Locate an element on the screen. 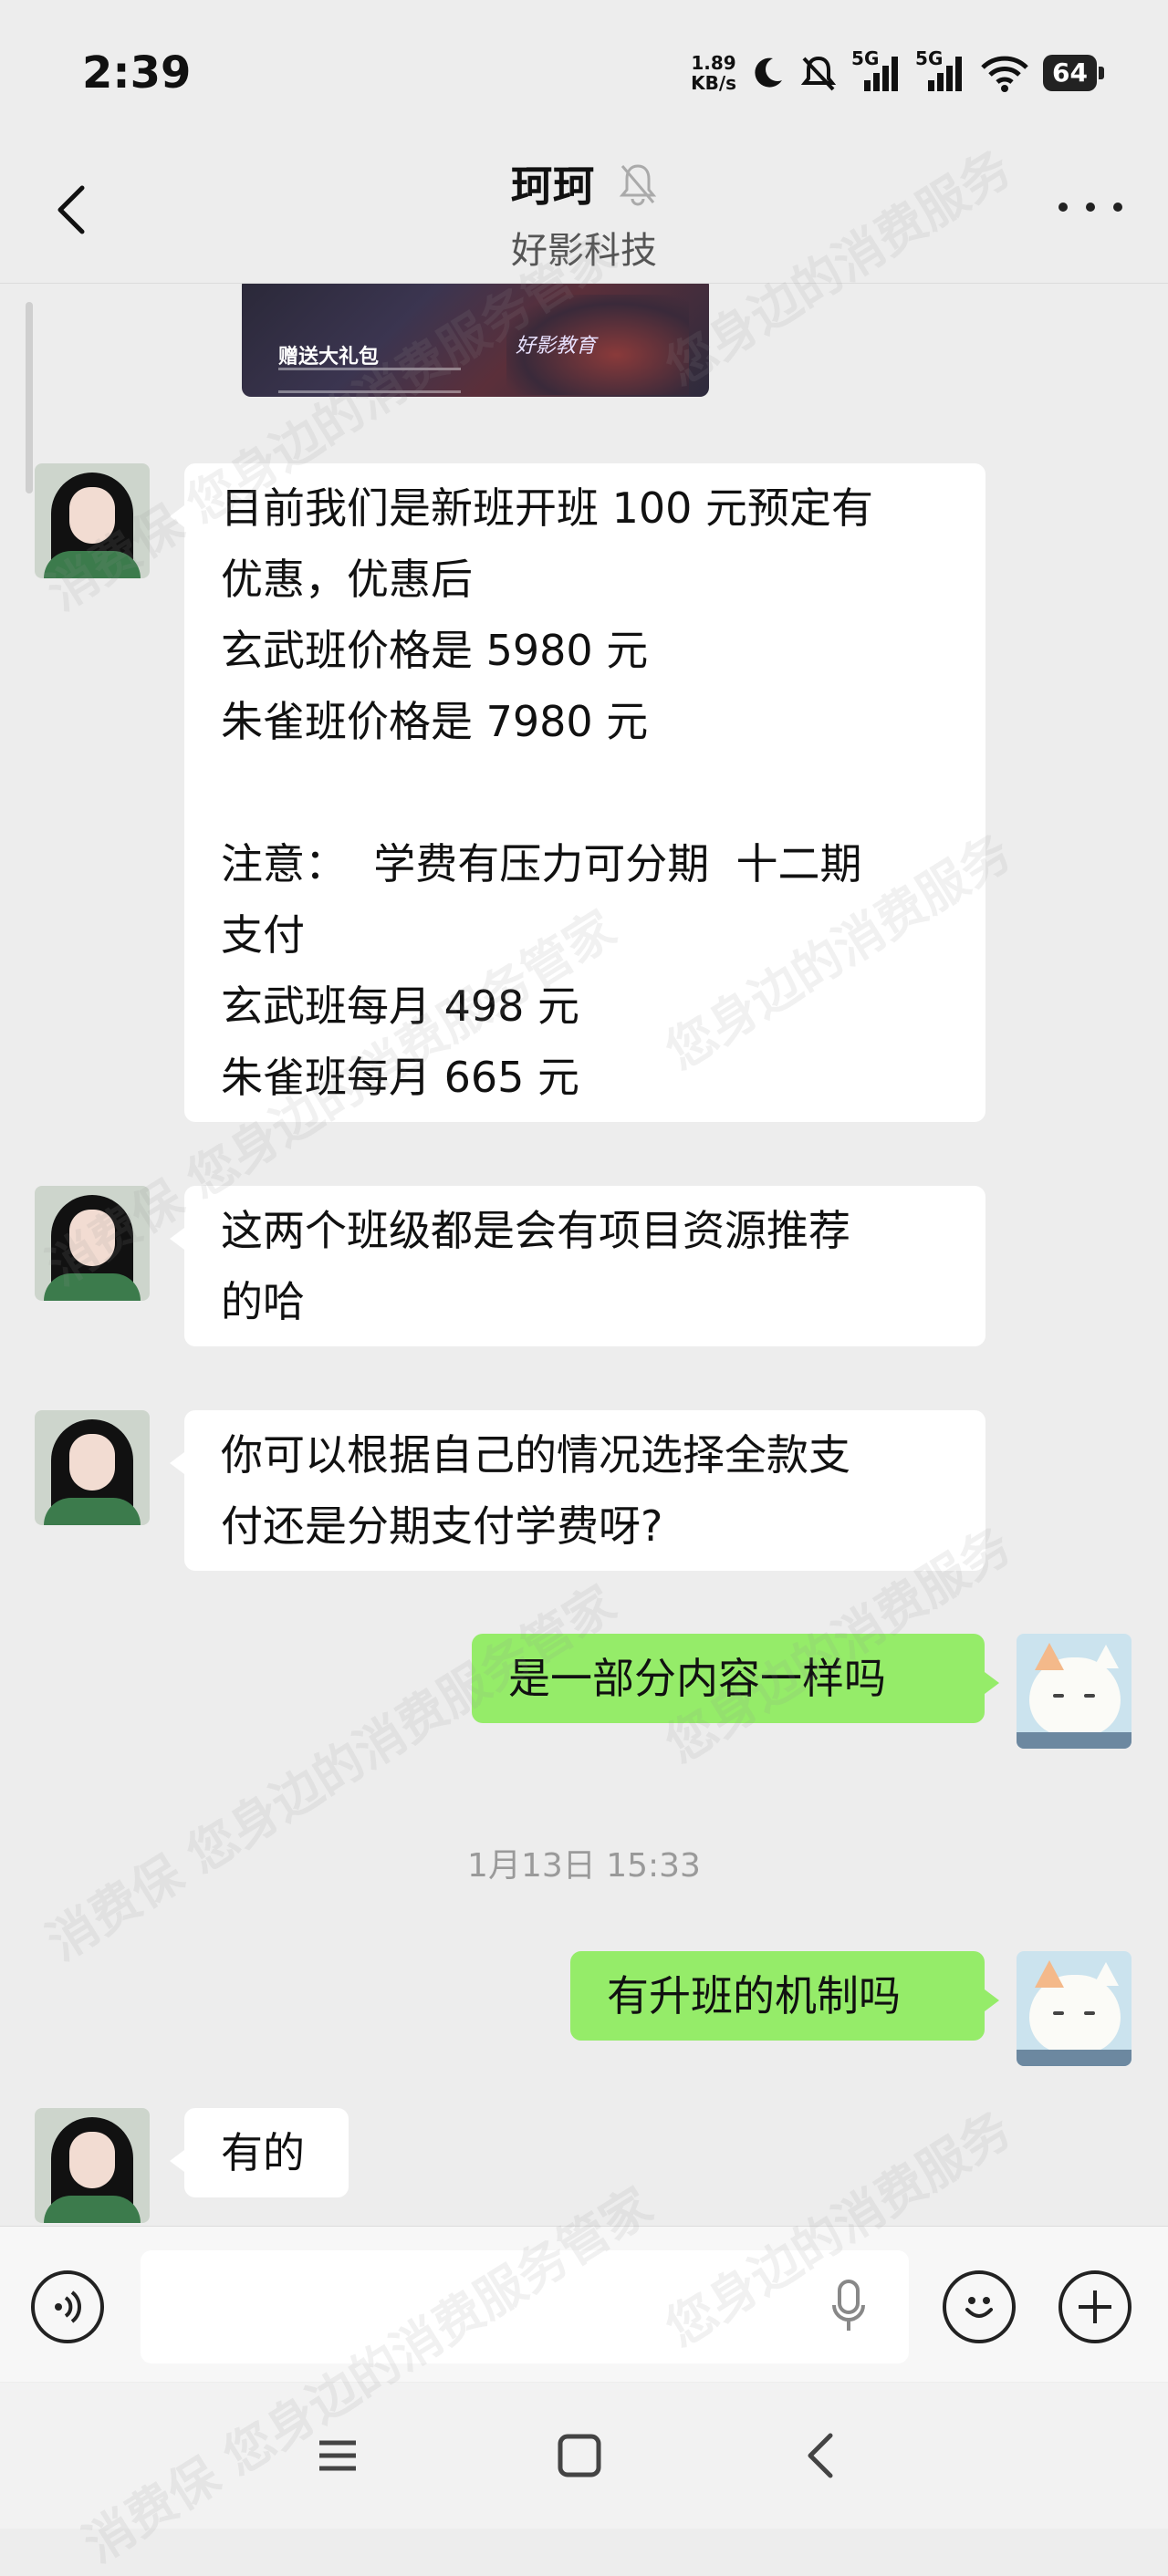  signal-icon-2: 5G is located at coordinates (940, 70).